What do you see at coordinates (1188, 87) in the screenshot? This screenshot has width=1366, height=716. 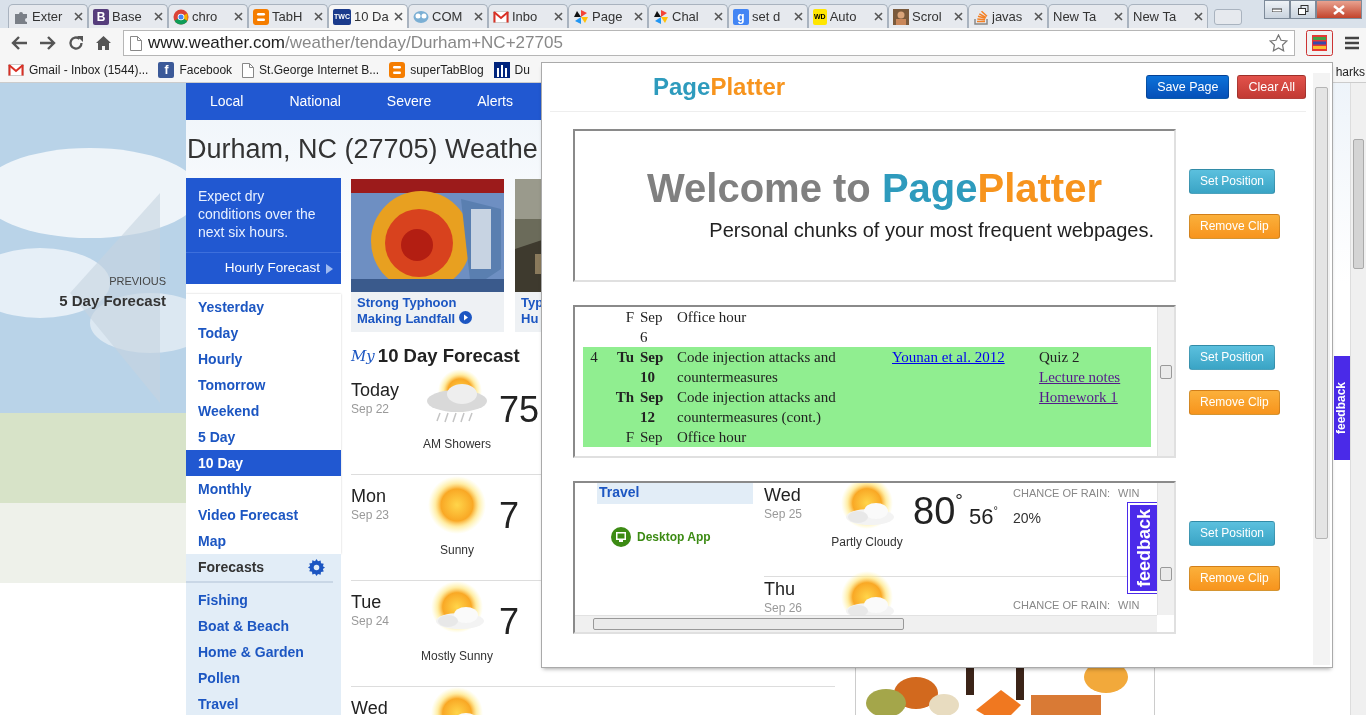 I see `save-button: Save Page` at bounding box center [1188, 87].